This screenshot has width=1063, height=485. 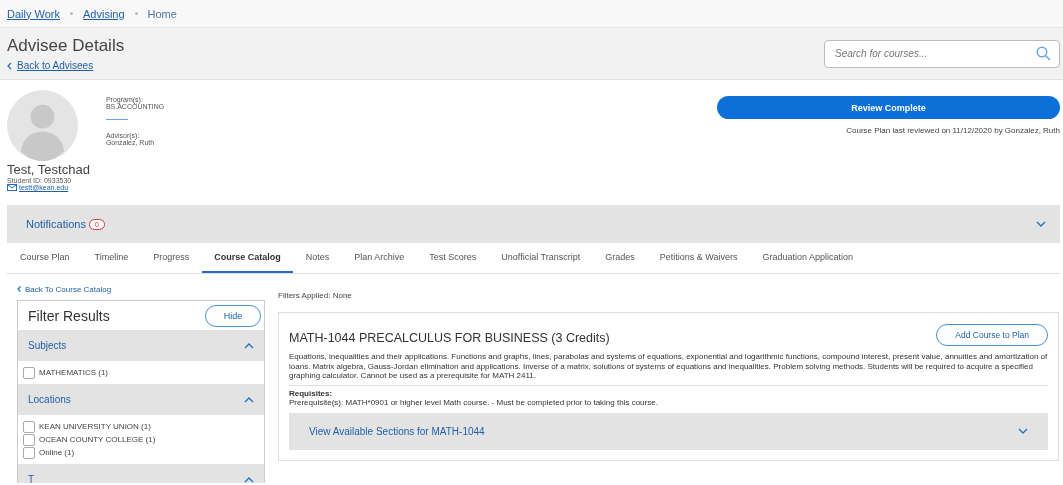 What do you see at coordinates (379, 258) in the screenshot?
I see `tab: Plan Archive` at bounding box center [379, 258].